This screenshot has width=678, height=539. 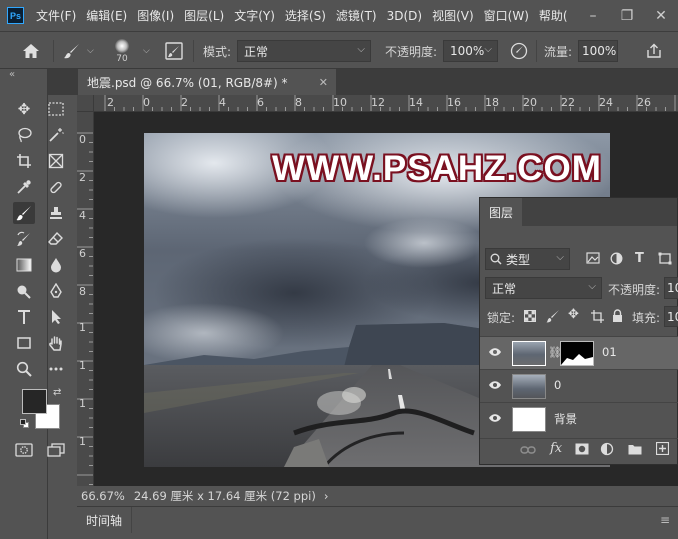 What do you see at coordinates (597, 318) in the screenshot?
I see `lock-artboard-icon` at bounding box center [597, 318].